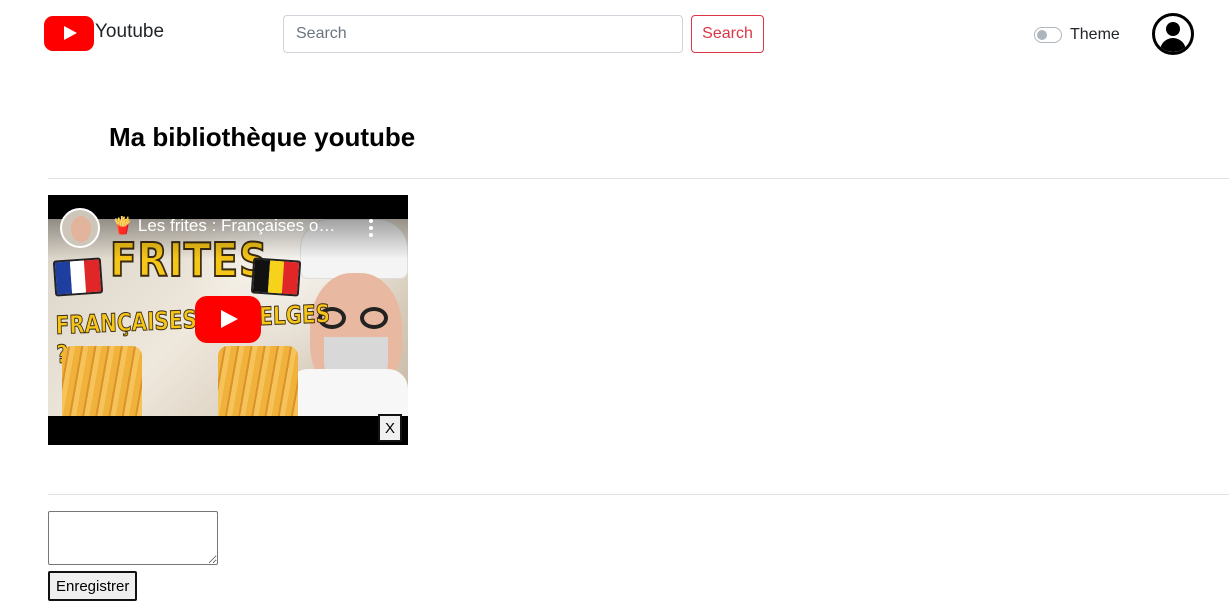 The height and width of the screenshot is (615, 1229). Describe the element at coordinates (80, 228) in the screenshot. I see `channel-avatar` at that location.